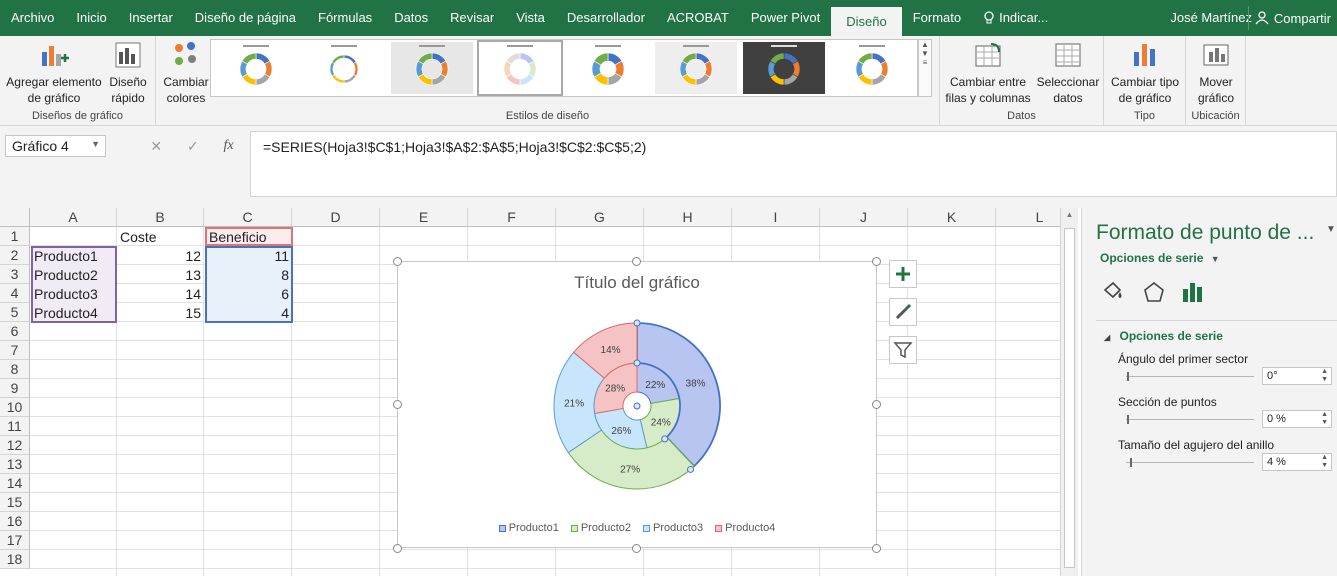 This screenshot has height=576, width=1337. I want to click on legend-item: Producto3, so click(673, 528).